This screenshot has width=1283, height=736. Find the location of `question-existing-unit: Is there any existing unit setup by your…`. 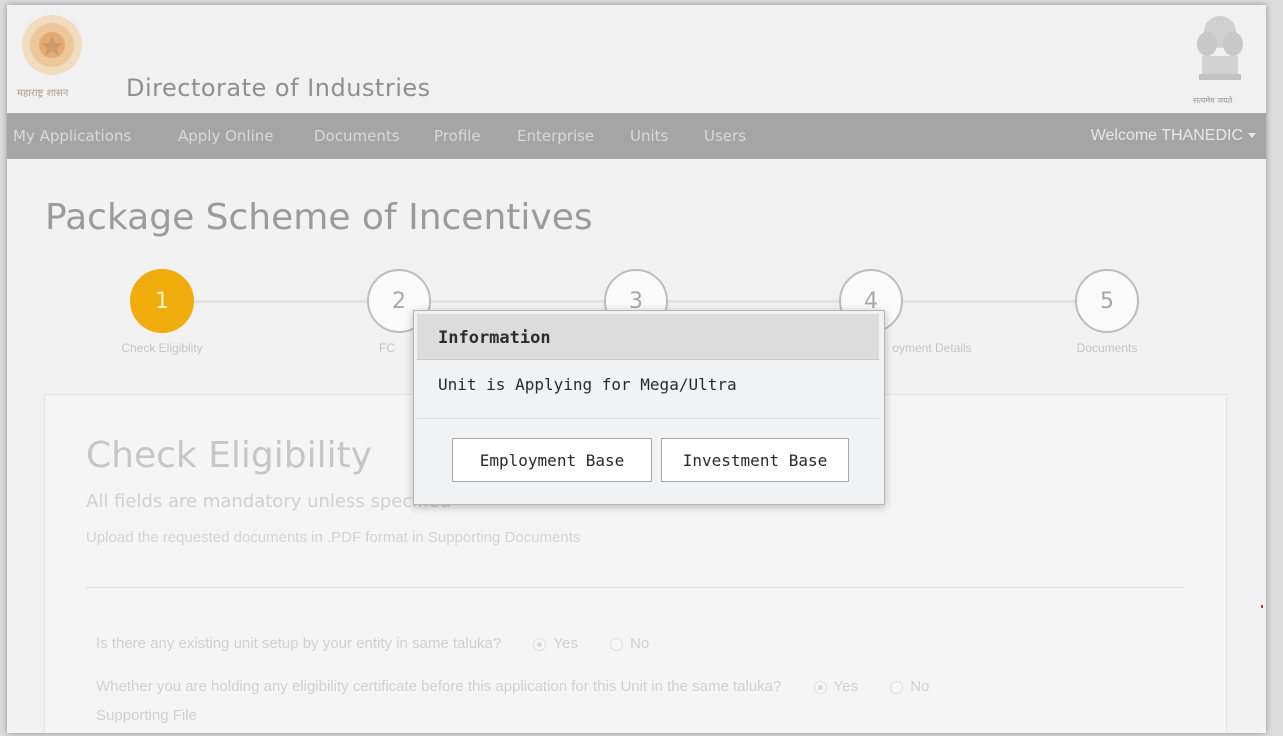

question-existing-unit: Is there any existing unit setup by your… is located at coordinates (372, 643).